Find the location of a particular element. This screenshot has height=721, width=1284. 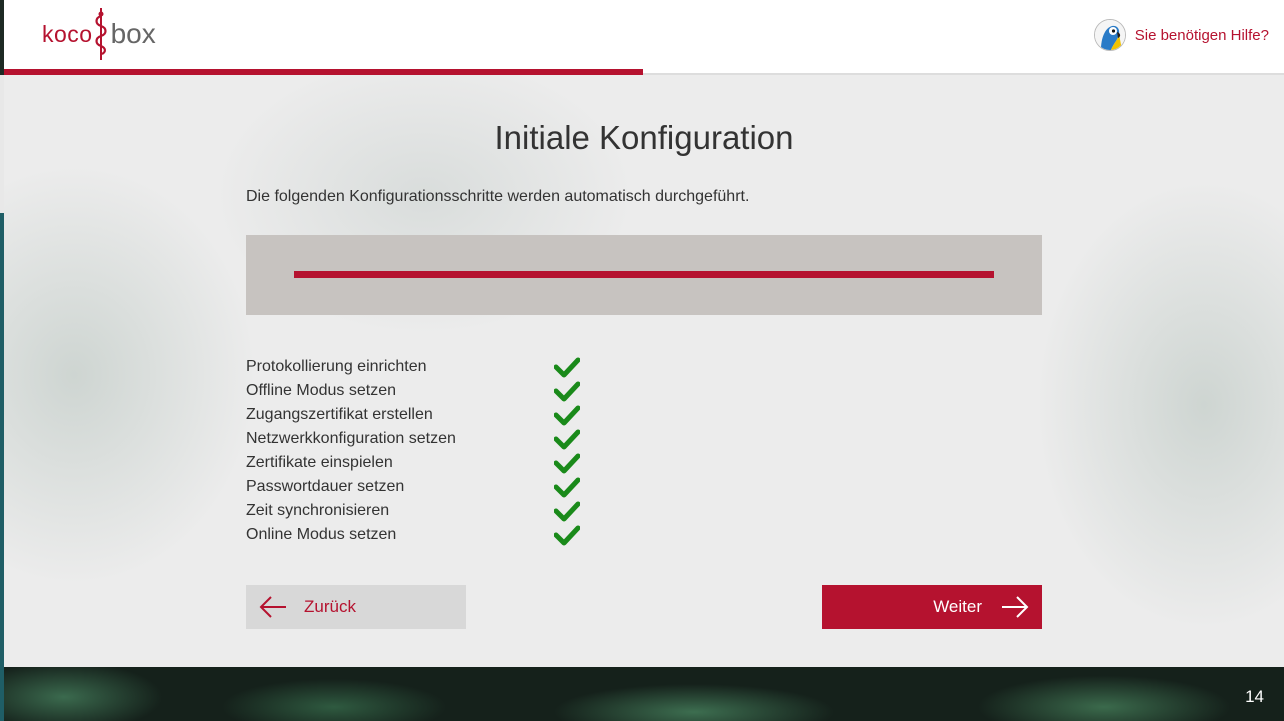

back-button: Zurück is located at coordinates (356, 607).